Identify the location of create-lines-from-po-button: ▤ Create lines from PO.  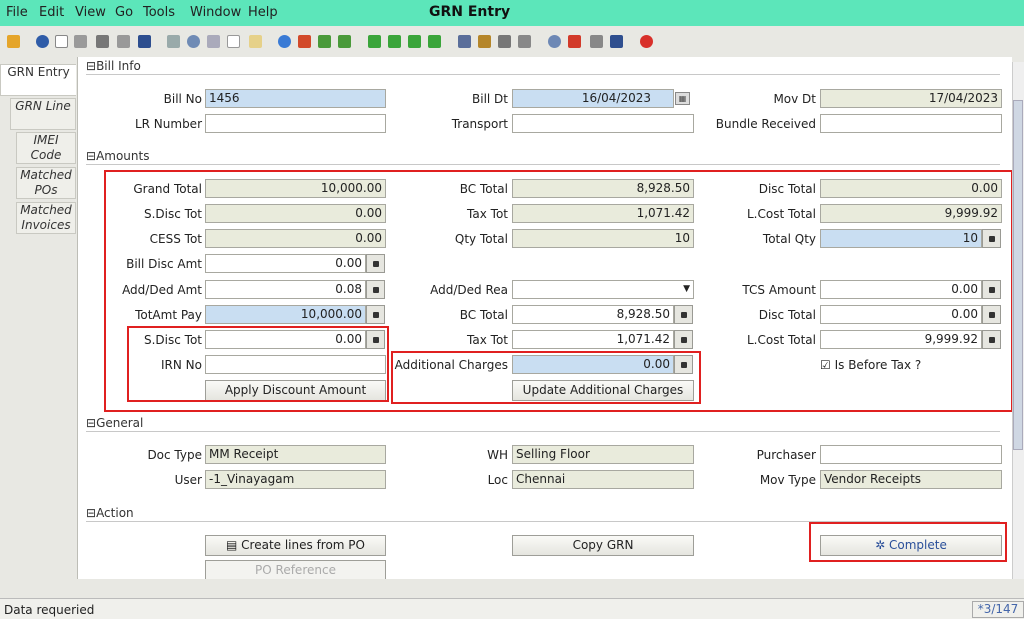
(295, 545).